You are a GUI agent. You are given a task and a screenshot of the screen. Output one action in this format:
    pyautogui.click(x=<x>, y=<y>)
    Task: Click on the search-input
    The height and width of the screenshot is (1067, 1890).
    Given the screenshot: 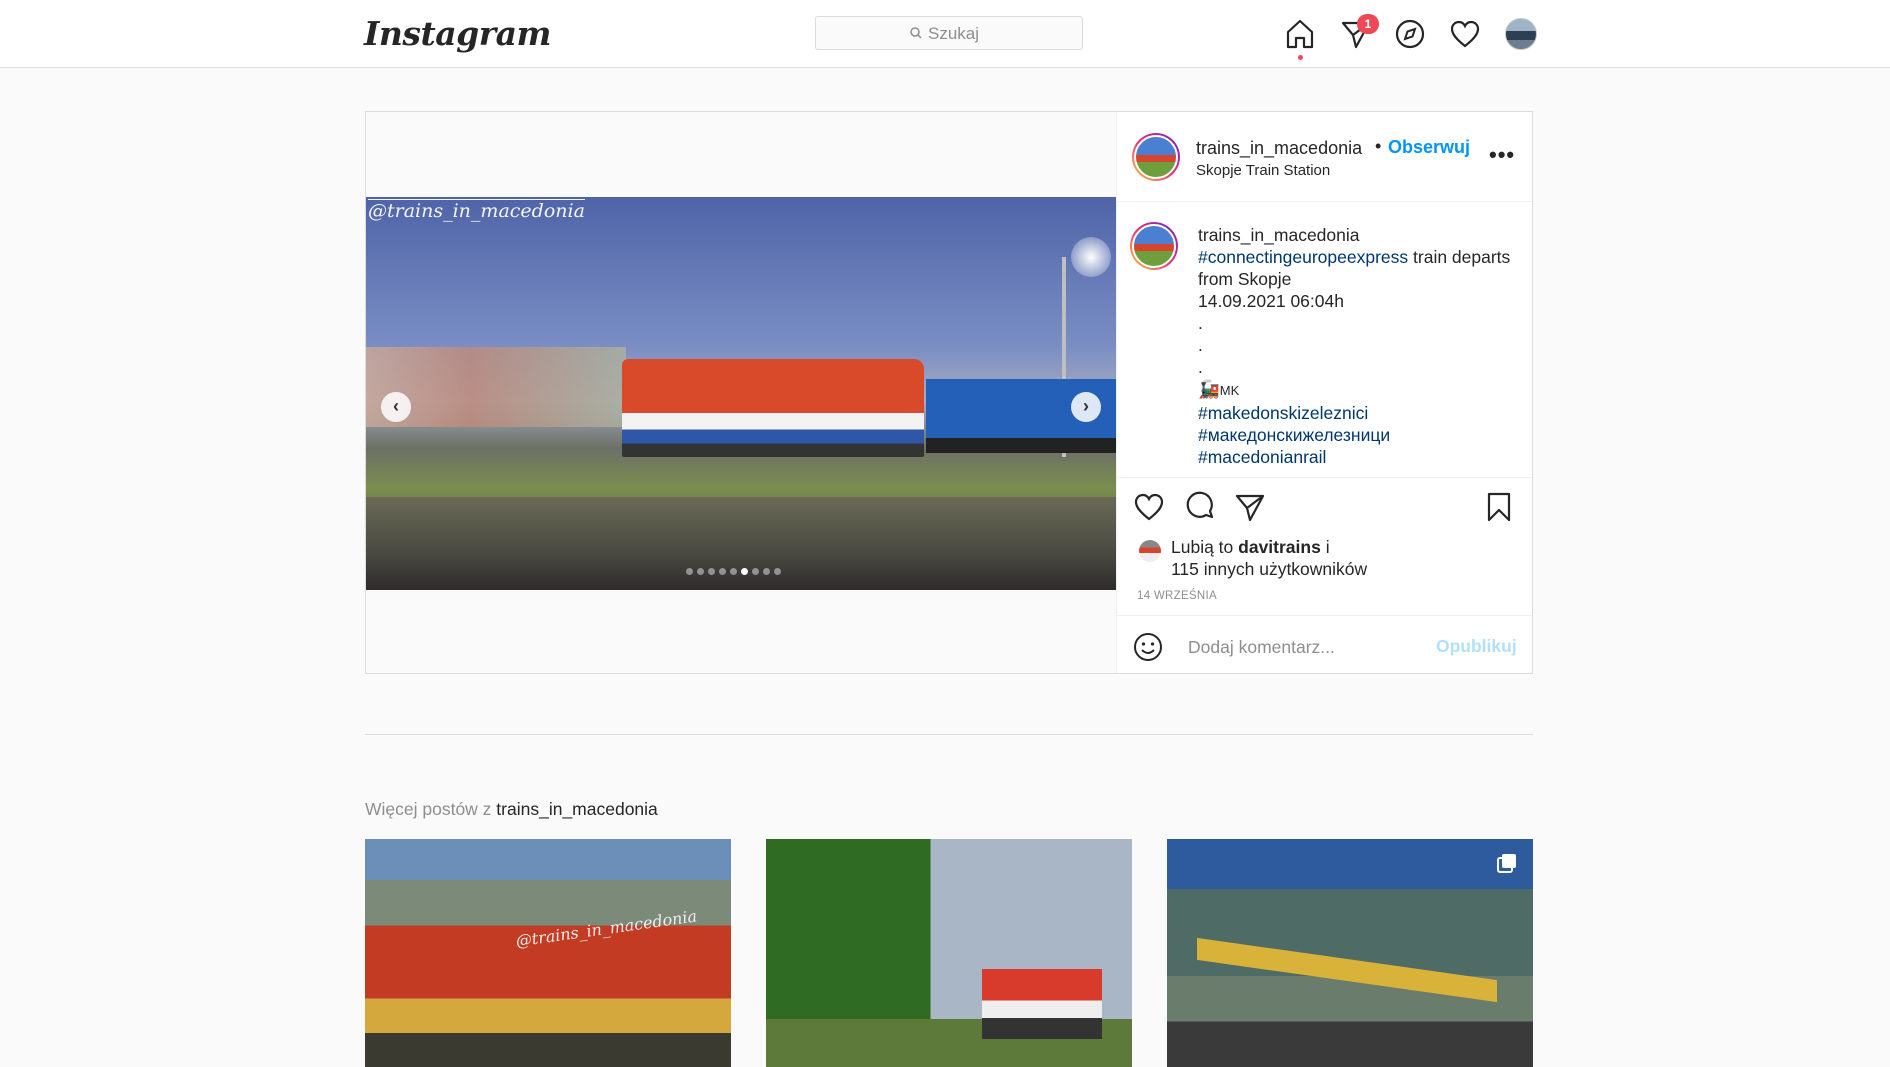 What is the action you would take?
    pyautogui.click(x=998, y=34)
    